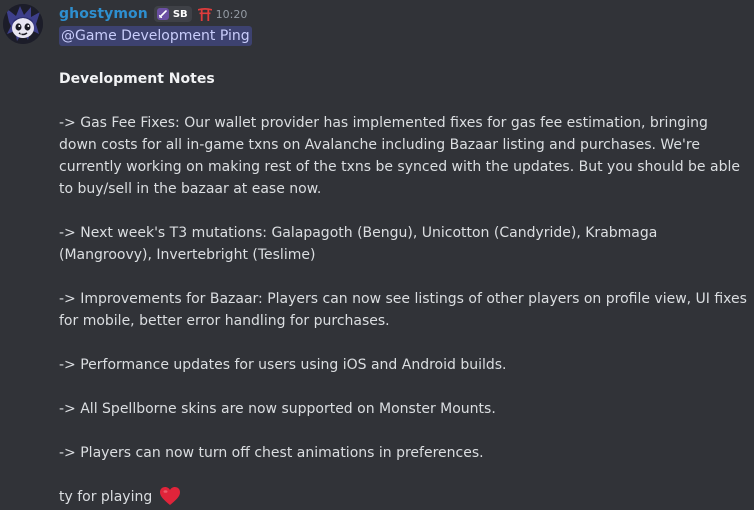  What do you see at coordinates (103, 14) in the screenshot?
I see `author-name: ghostymon` at bounding box center [103, 14].